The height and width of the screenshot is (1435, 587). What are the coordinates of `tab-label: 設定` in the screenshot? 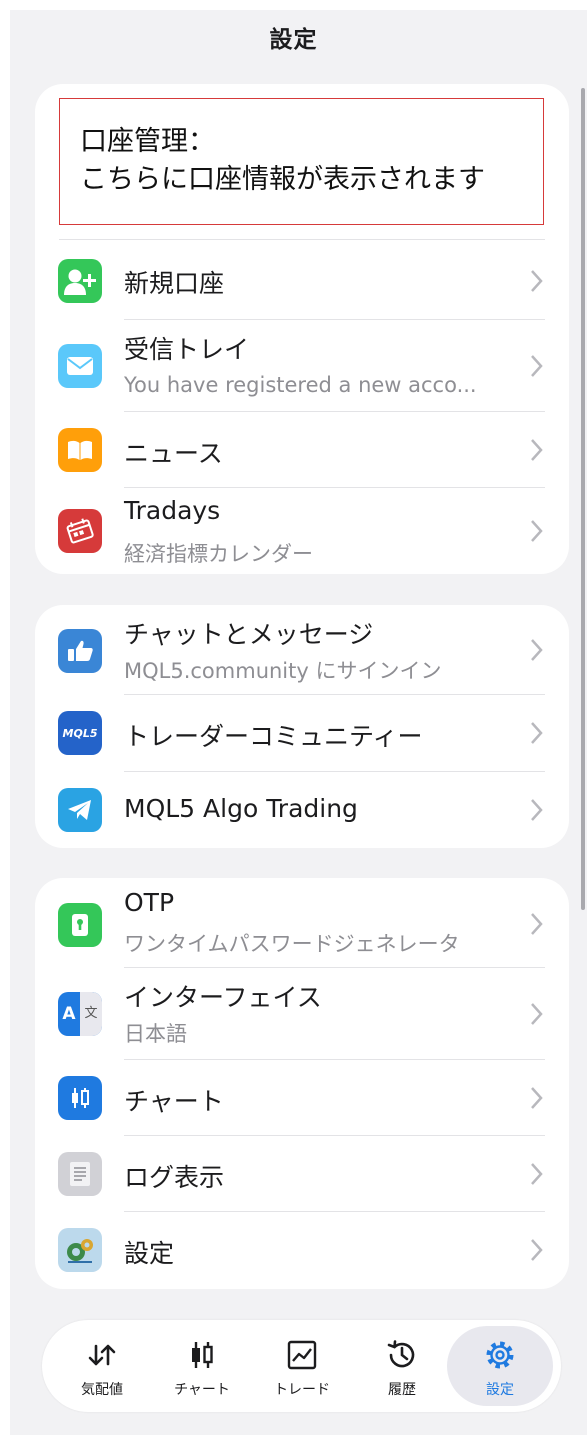 It's located at (500, 1390).